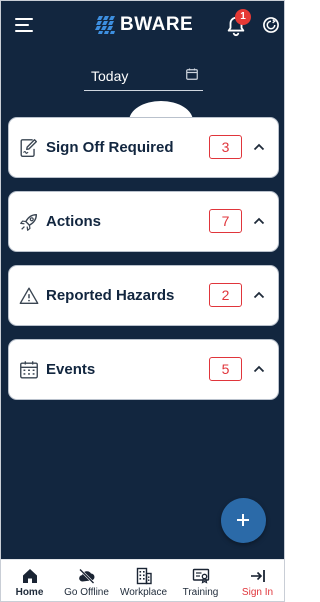 This screenshot has height=602, width=320. I want to click on nav-label: Go Offline, so click(86, 592).